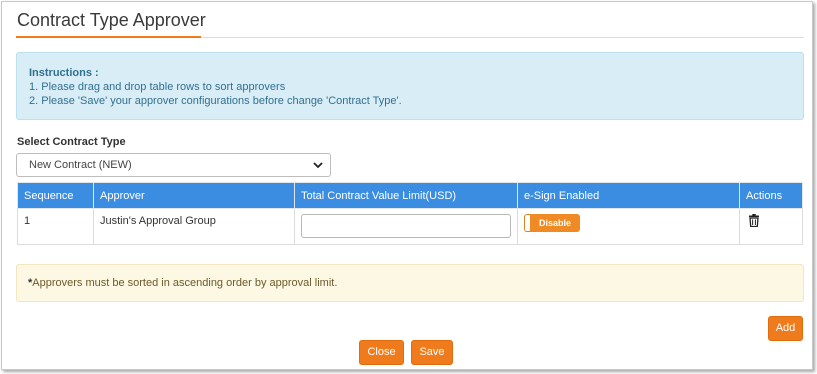  What do you see at coordinates (194, 226) in the screenshot?
I see `cell-approver: Justin's Approval Group` at bounding box center [194, 226].